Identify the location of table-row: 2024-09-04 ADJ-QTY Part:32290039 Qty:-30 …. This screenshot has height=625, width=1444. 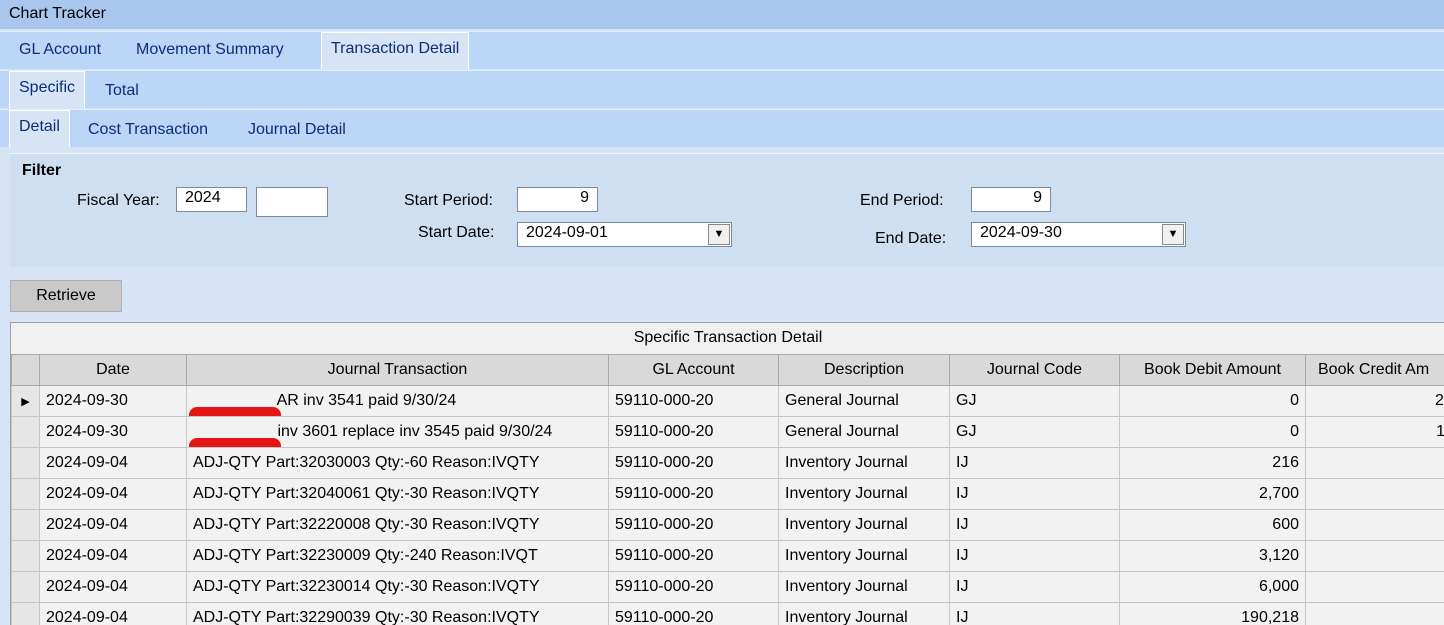
(727, 613).